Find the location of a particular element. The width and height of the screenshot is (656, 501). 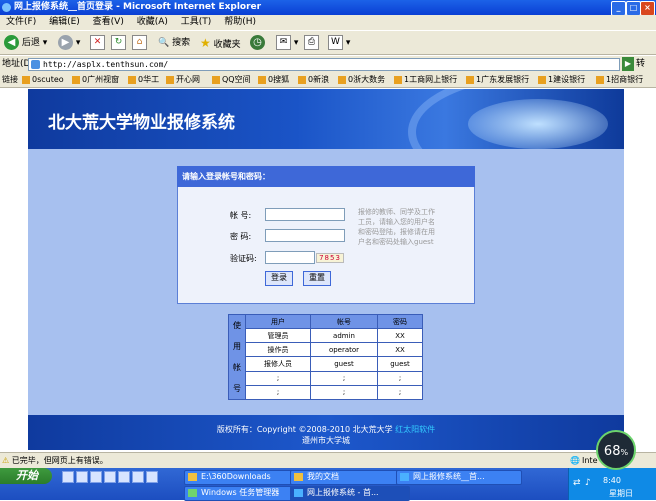

captcha-input is located at coordinates (290, 257).